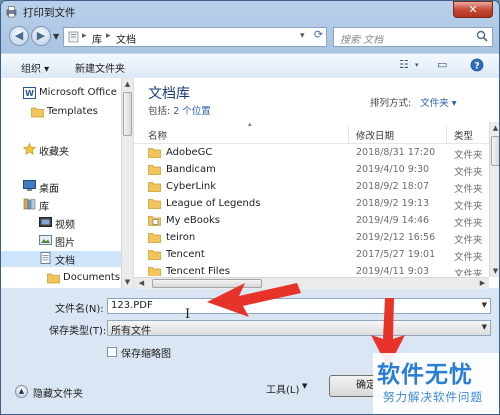  Describe the element at coordinates (127, 183) in the screenshot. I see `nav-scrollbar: ▲ ▼` at that location.